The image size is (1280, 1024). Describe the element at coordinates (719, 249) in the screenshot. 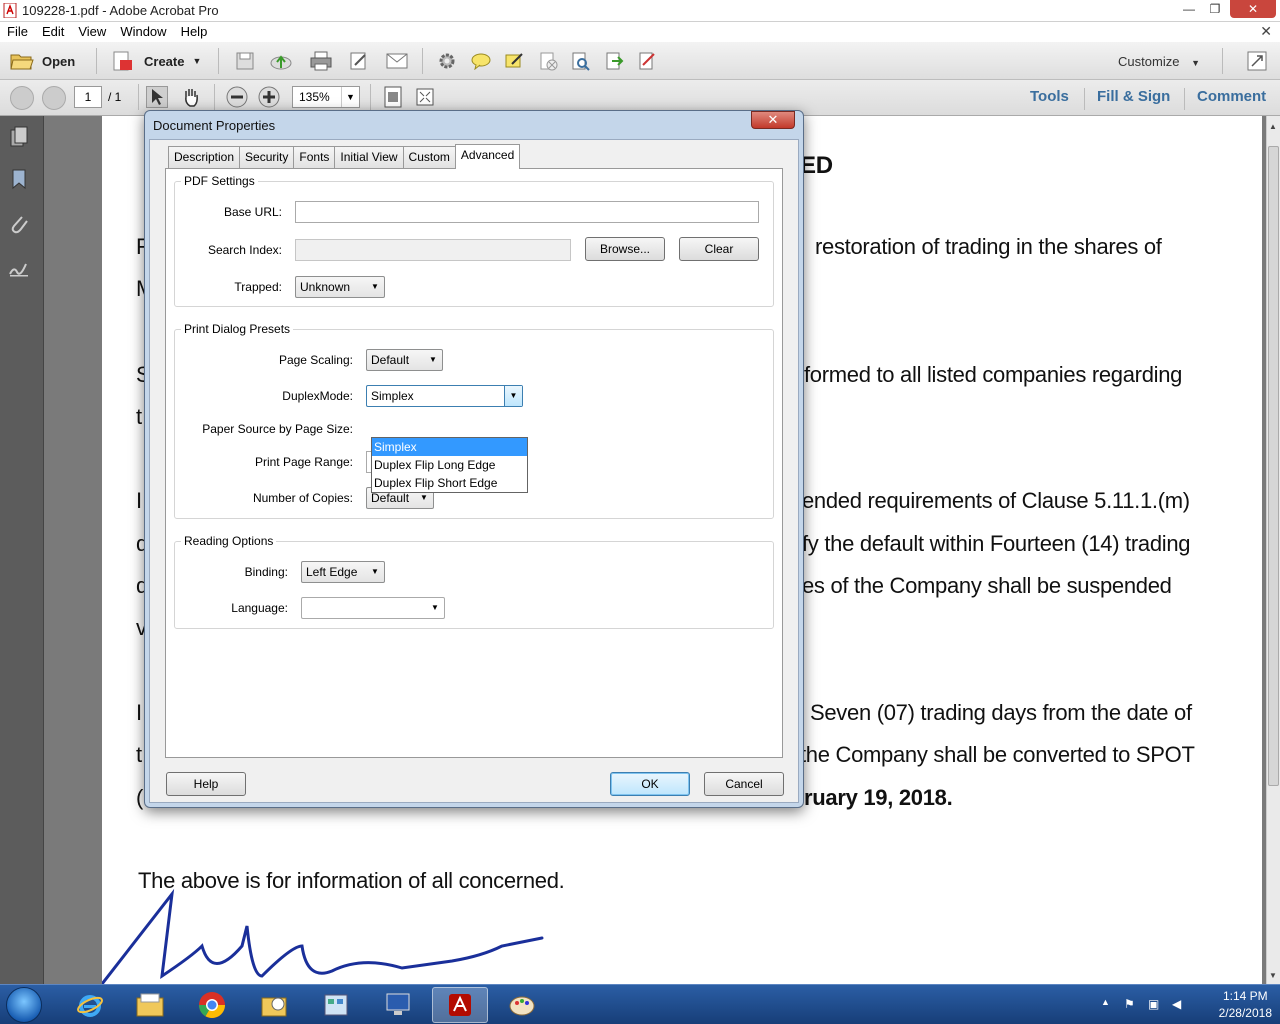

I see `clear-button: Clear` at that location.